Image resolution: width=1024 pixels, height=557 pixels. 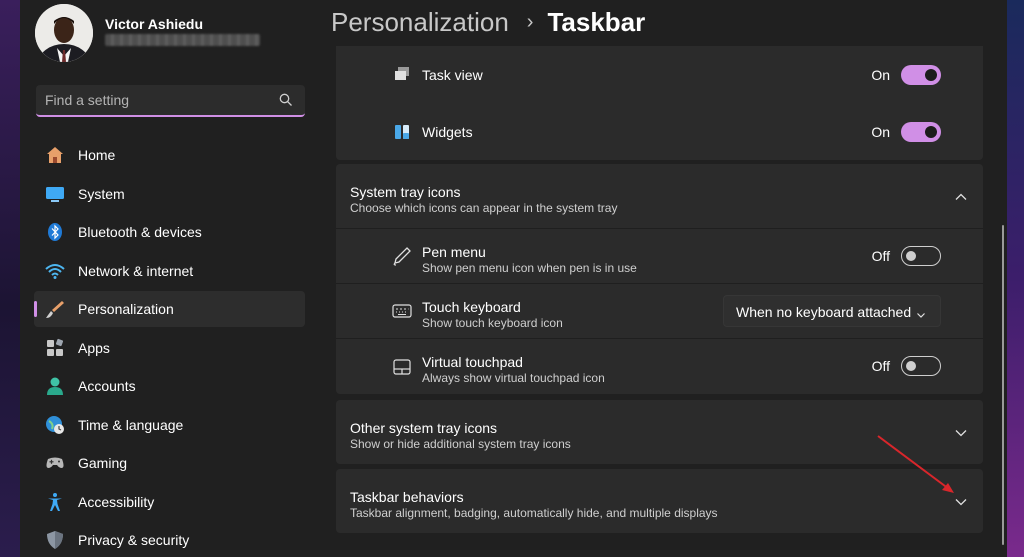 What do you see at coordinates (921, 312) in the screenshot?
I see `chevron-down-icon` at bounding box center [921, 312].